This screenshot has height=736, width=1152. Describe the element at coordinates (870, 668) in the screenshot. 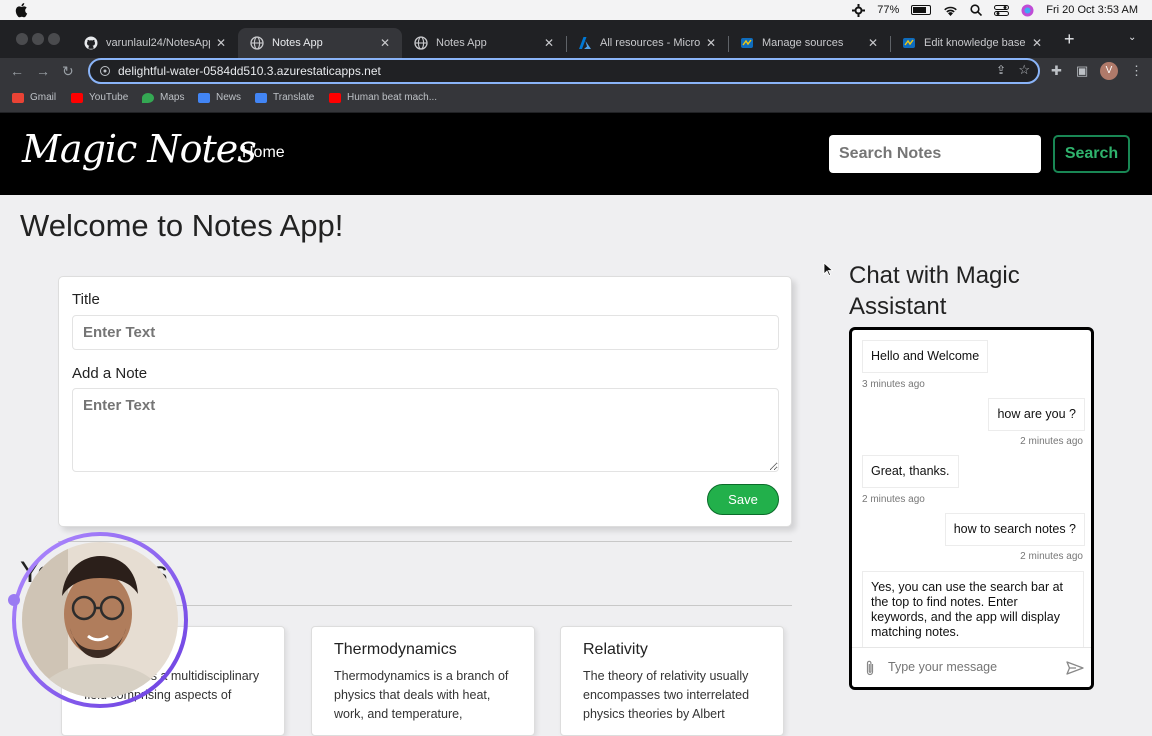

I see `paperclip-attach-icon` at that location.